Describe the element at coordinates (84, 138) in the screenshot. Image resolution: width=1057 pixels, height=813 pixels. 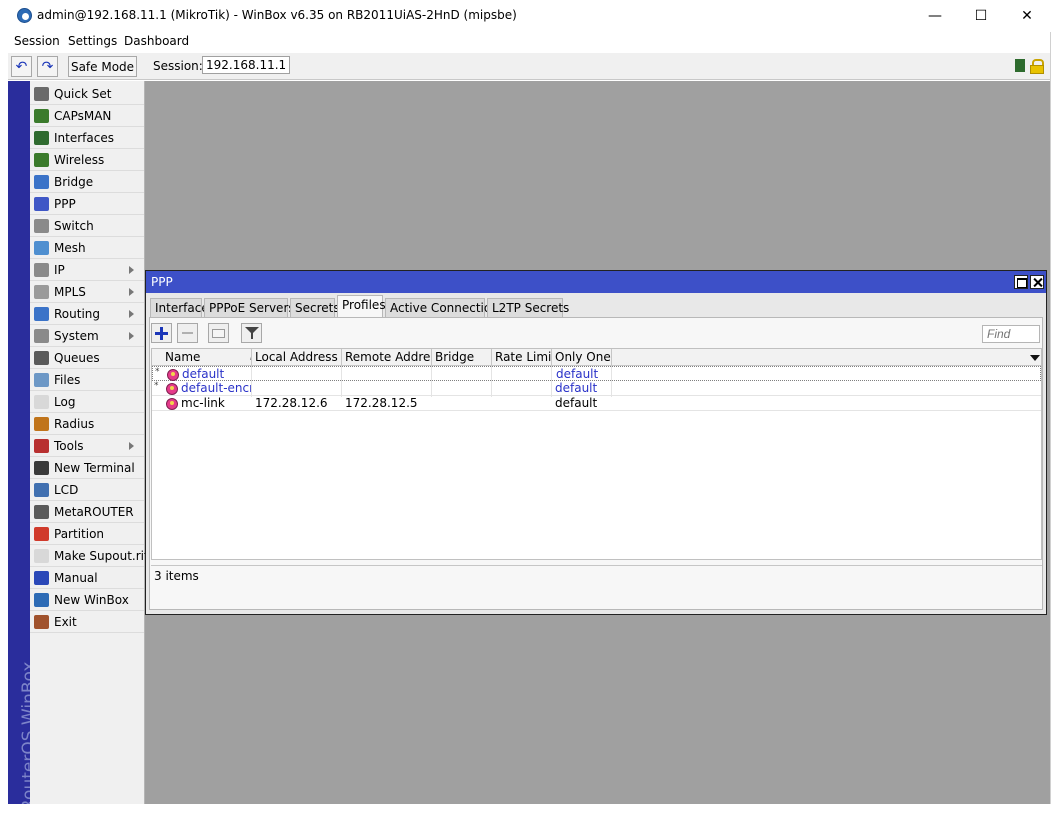
I see `sidebar-item-label: Interfaces` at that location.